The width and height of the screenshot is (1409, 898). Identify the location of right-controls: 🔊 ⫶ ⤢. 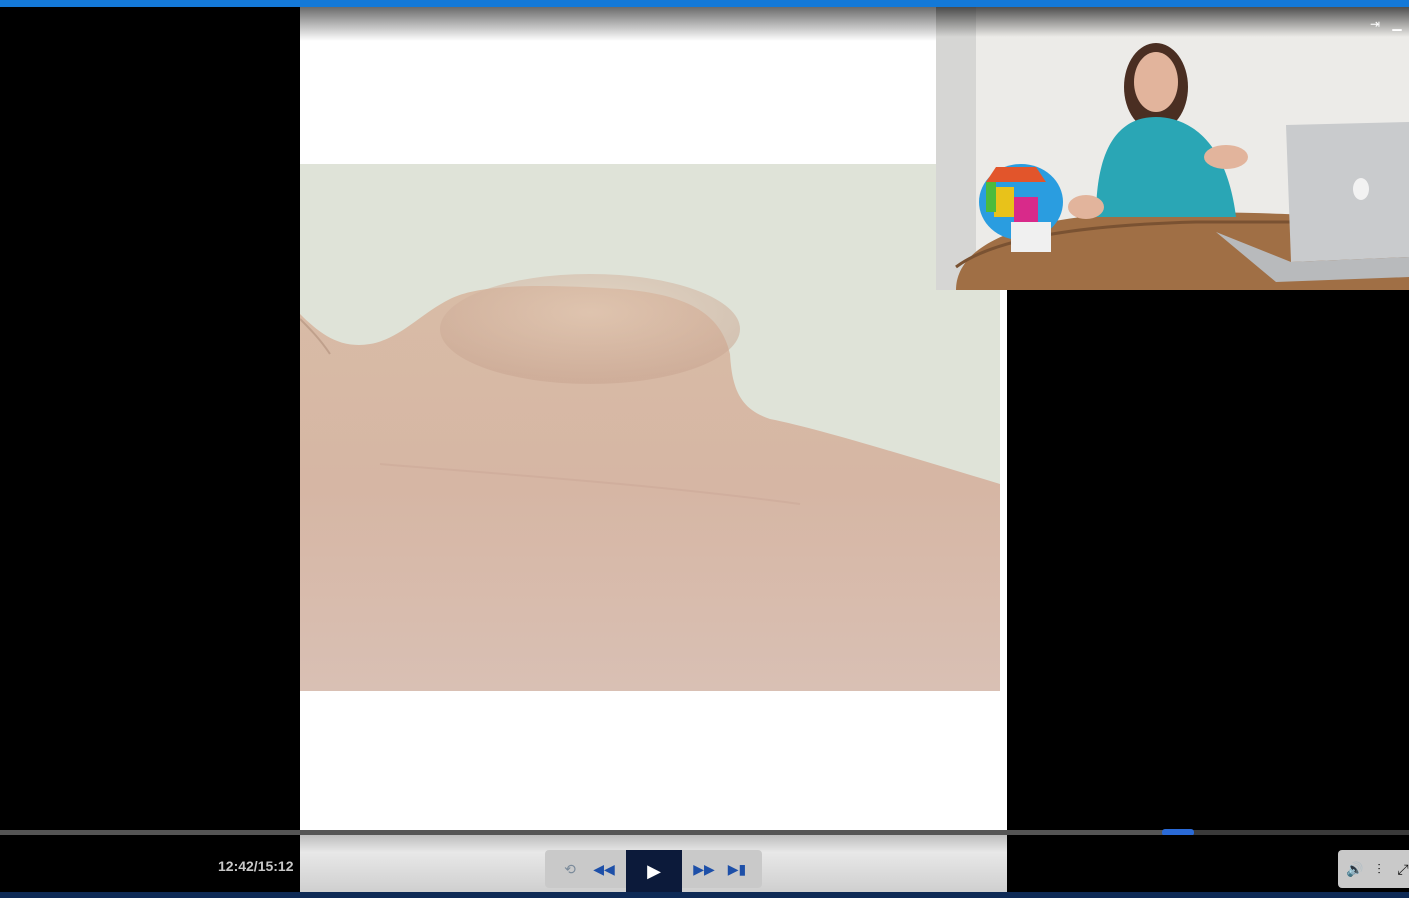
(1373, 869).